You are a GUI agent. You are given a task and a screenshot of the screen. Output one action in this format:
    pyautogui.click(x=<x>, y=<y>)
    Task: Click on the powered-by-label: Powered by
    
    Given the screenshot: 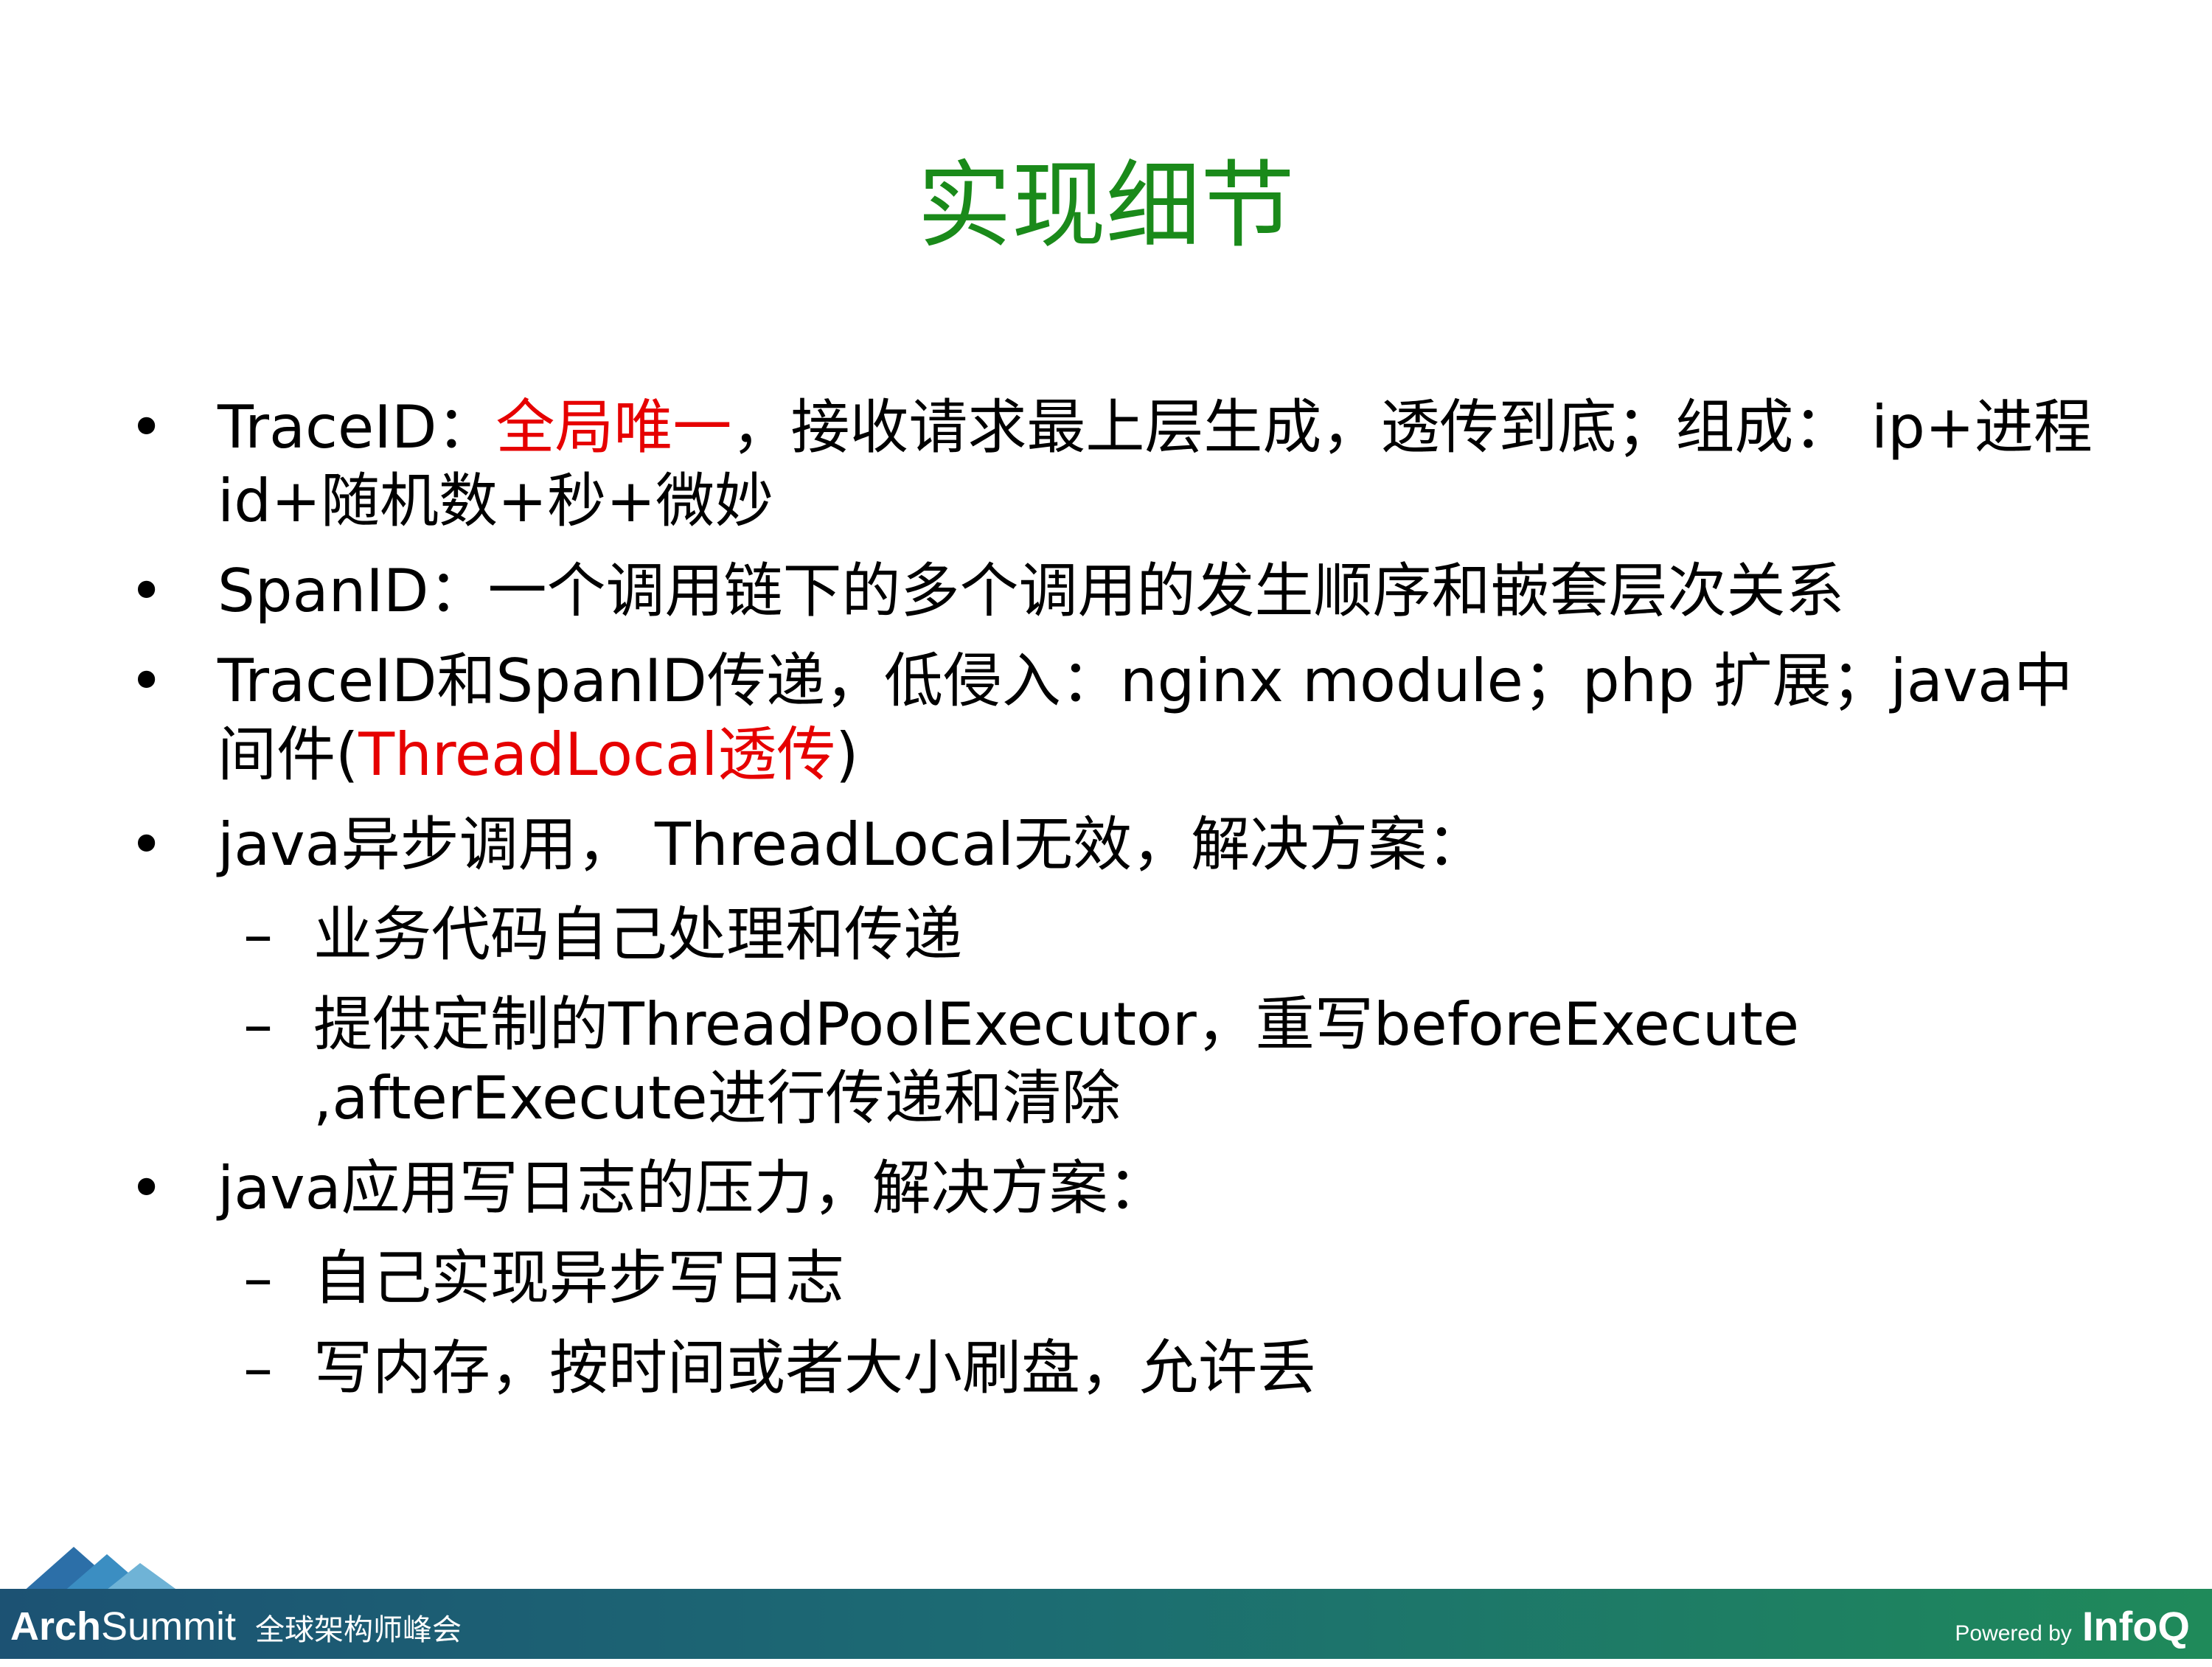 What is the action you would take?
    pyautogui.click(x=2013, y=1633)
    